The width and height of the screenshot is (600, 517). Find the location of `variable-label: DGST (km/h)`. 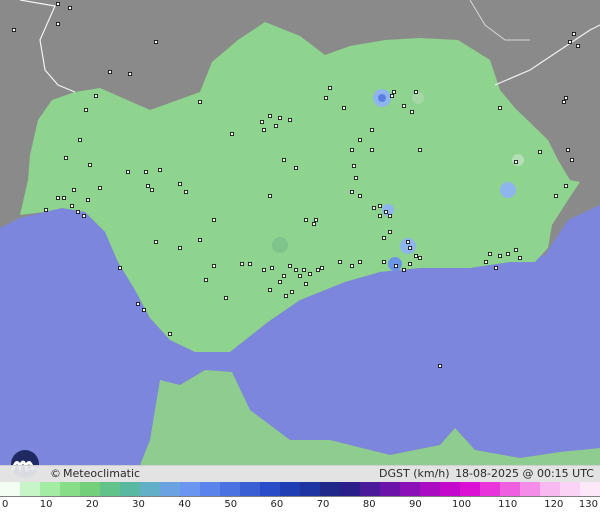

variable-label: DGST (km/h) is located at coordinates (414, 473).